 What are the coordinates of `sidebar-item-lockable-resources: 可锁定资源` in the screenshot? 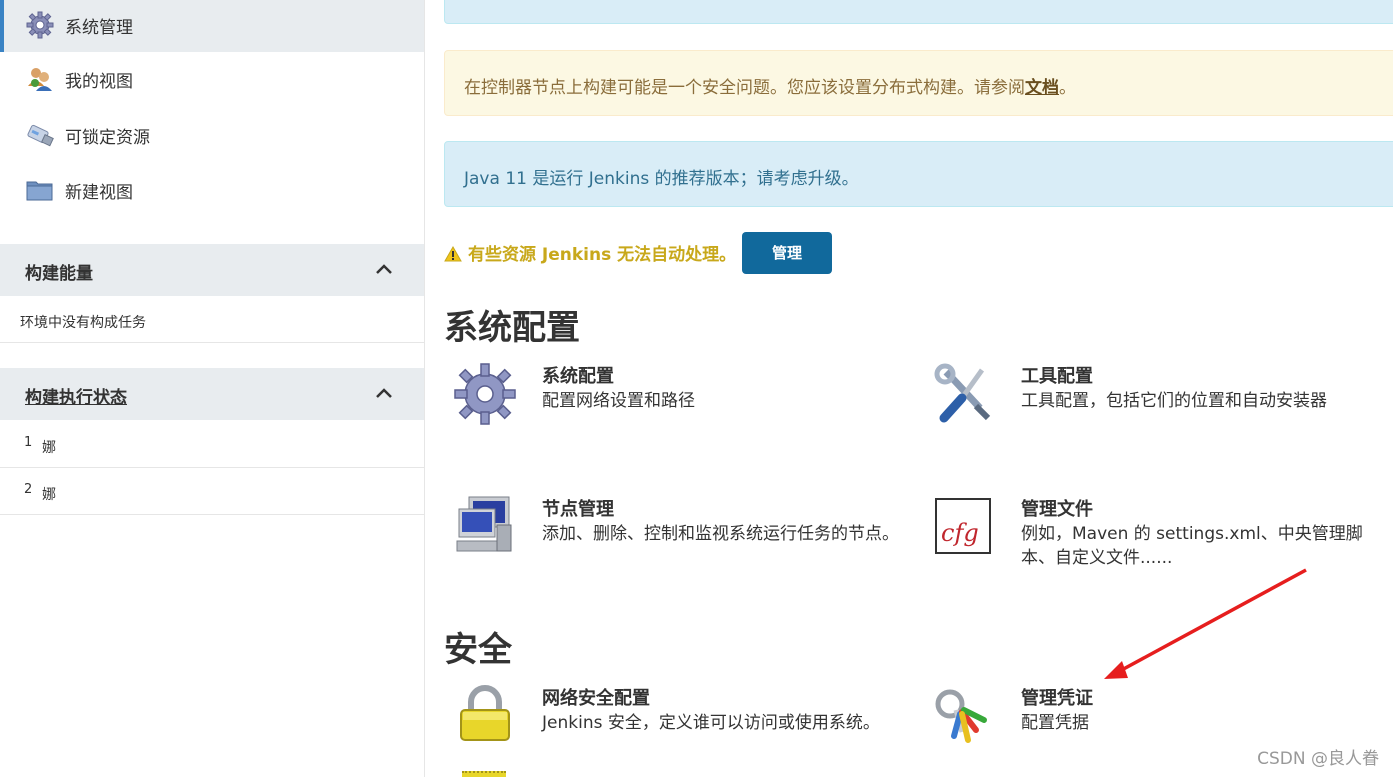 It's located at (212, 136).